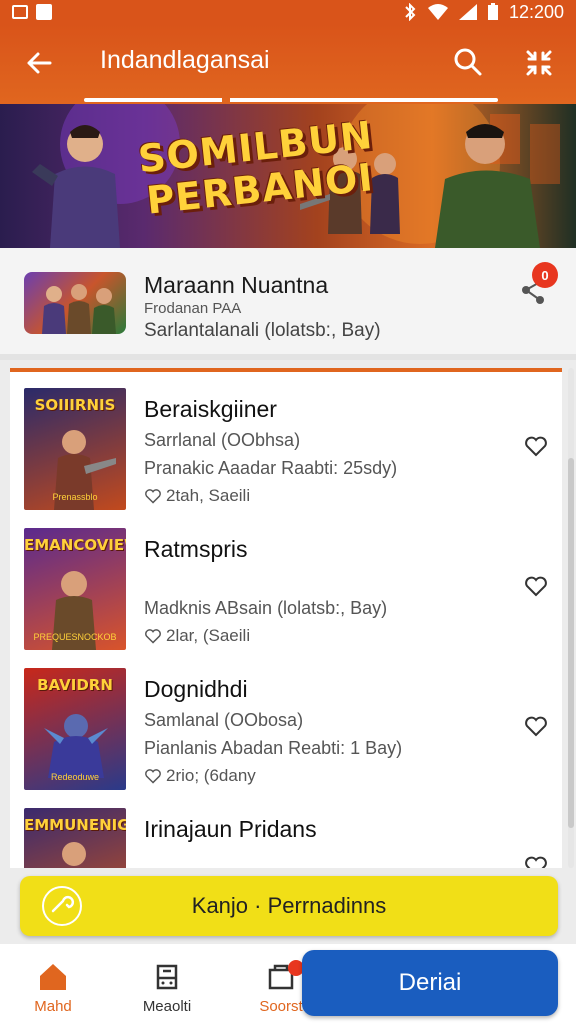  What do you see at coordinates (271, 468) in the screenshot?
I see `item-detail-2: Pranakic Aaadar Raabti: 25sdy)` at bounding box center [271, 468].